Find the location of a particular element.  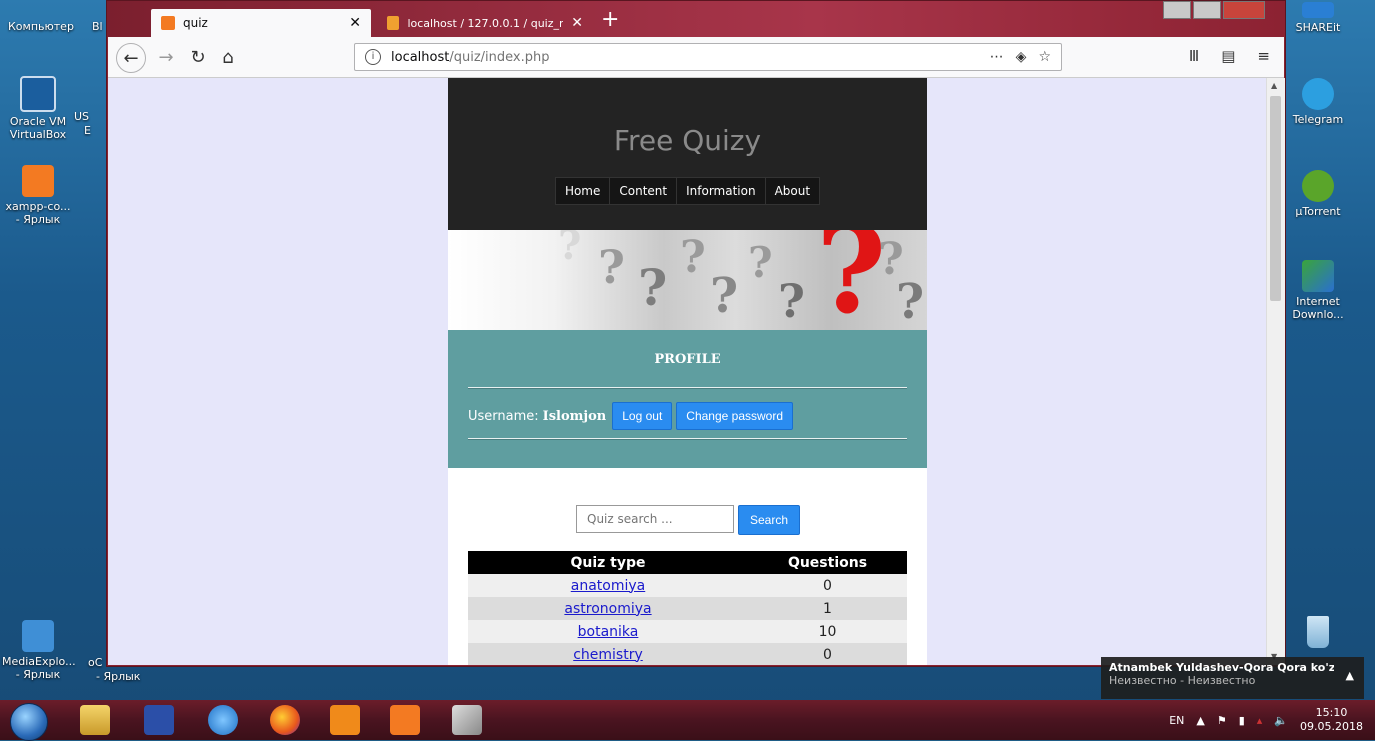

menu-item-about: About is located at coordinates (792, 191).